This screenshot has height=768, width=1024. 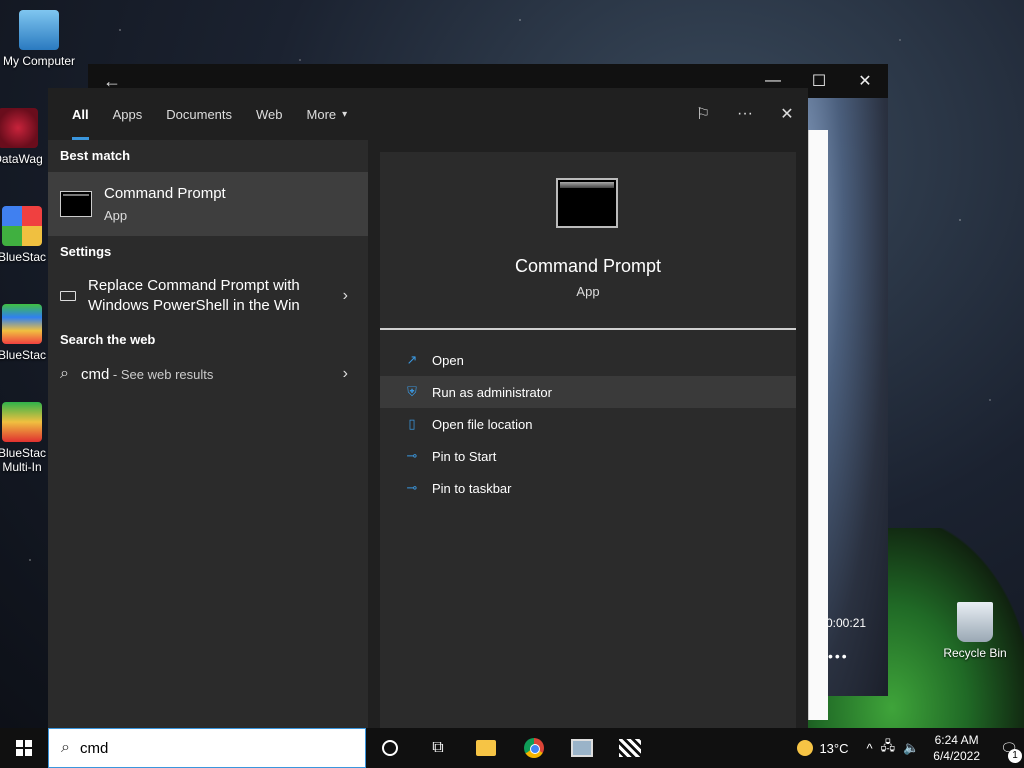 What do you see at coordinates (588, 392) in the screenshot?
I see `action-run-as-admin: ⛨ Run as administrator` at bounding box center [588, 392].